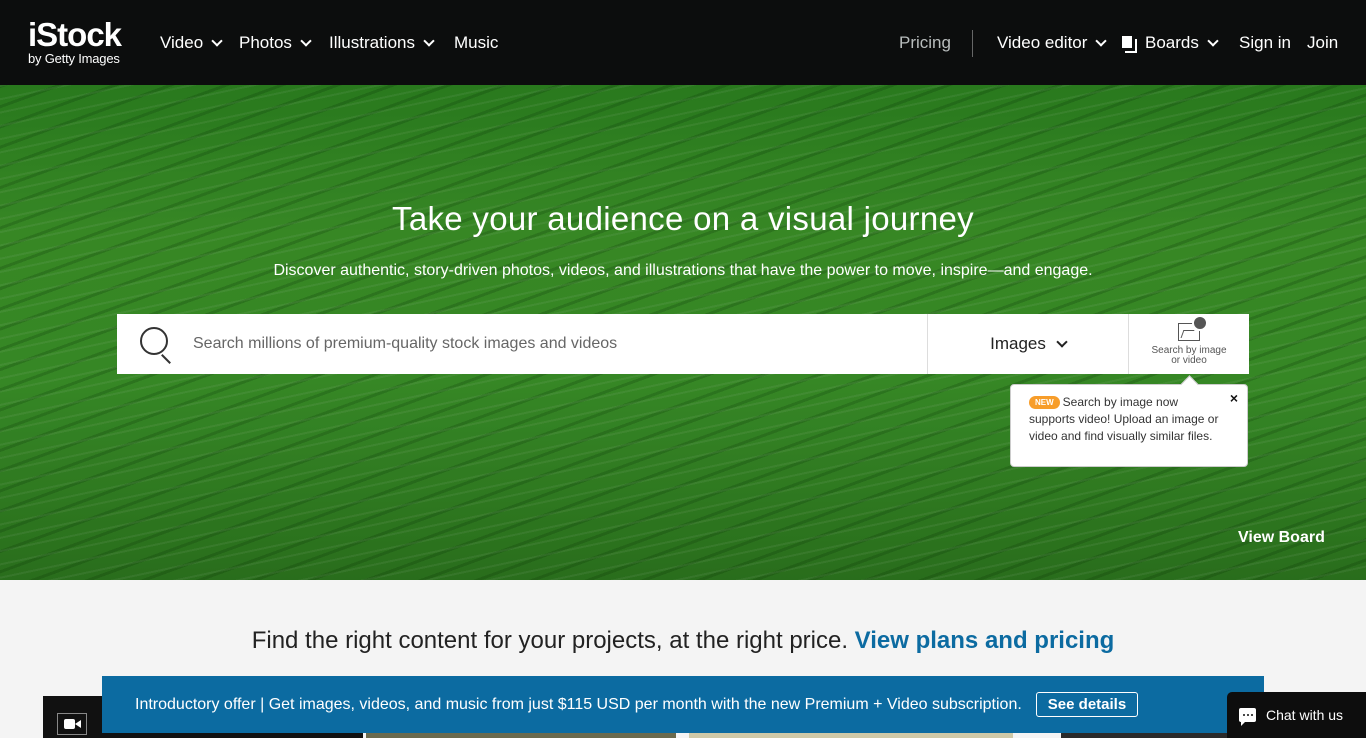  I want to click on search-type-value: Images, so click(1018, 343).